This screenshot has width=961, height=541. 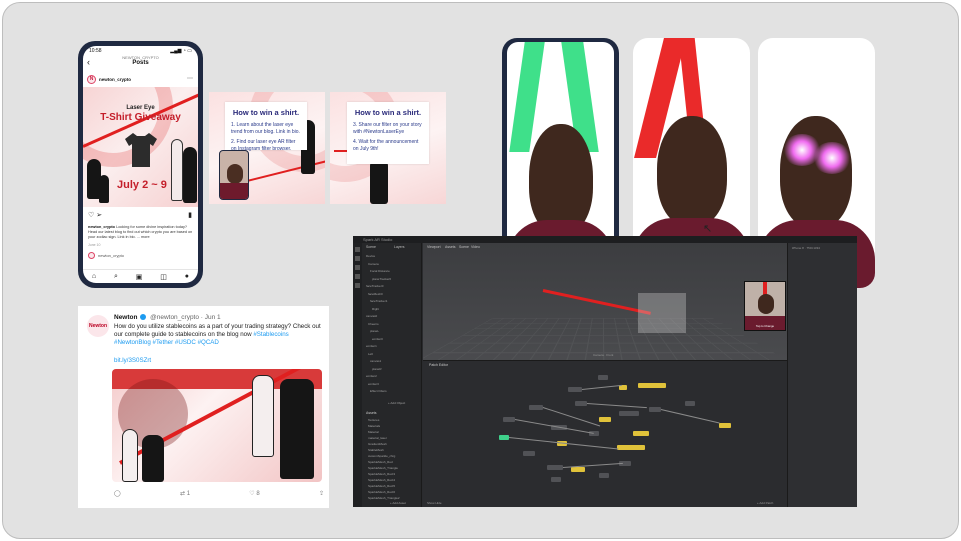 What do you see at coordinates (373, 432) in the screenshot?
I see `asset-item: Material` at bounding box center [373, 432].